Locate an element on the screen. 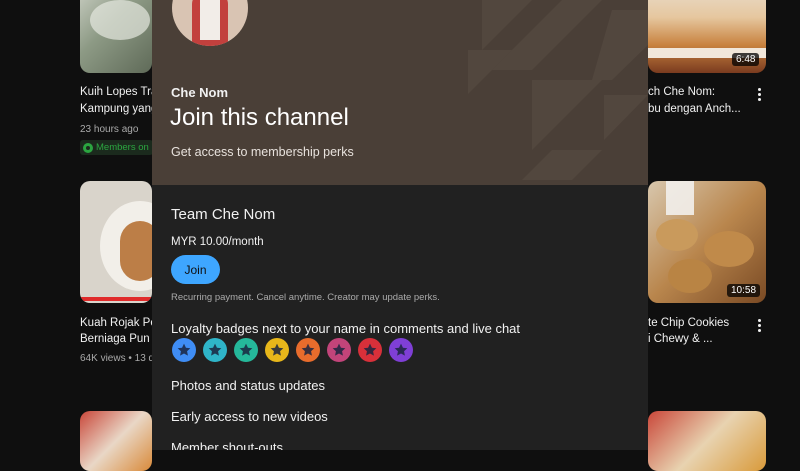 This screenshot has height=471, width=800. video-title-line: Kampung yang is located at coordinates (116, 109).